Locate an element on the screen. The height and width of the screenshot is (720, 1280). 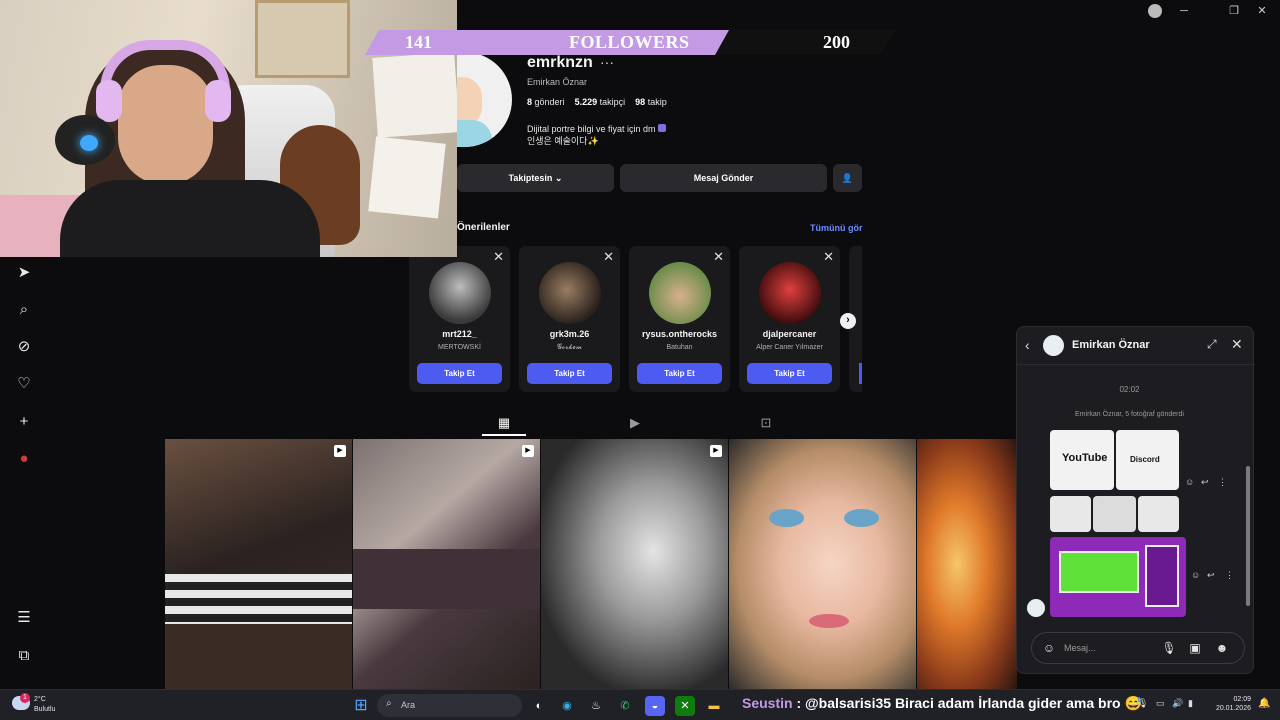
suggestion-name: djalpercaner is located at coordinates (789, 334).